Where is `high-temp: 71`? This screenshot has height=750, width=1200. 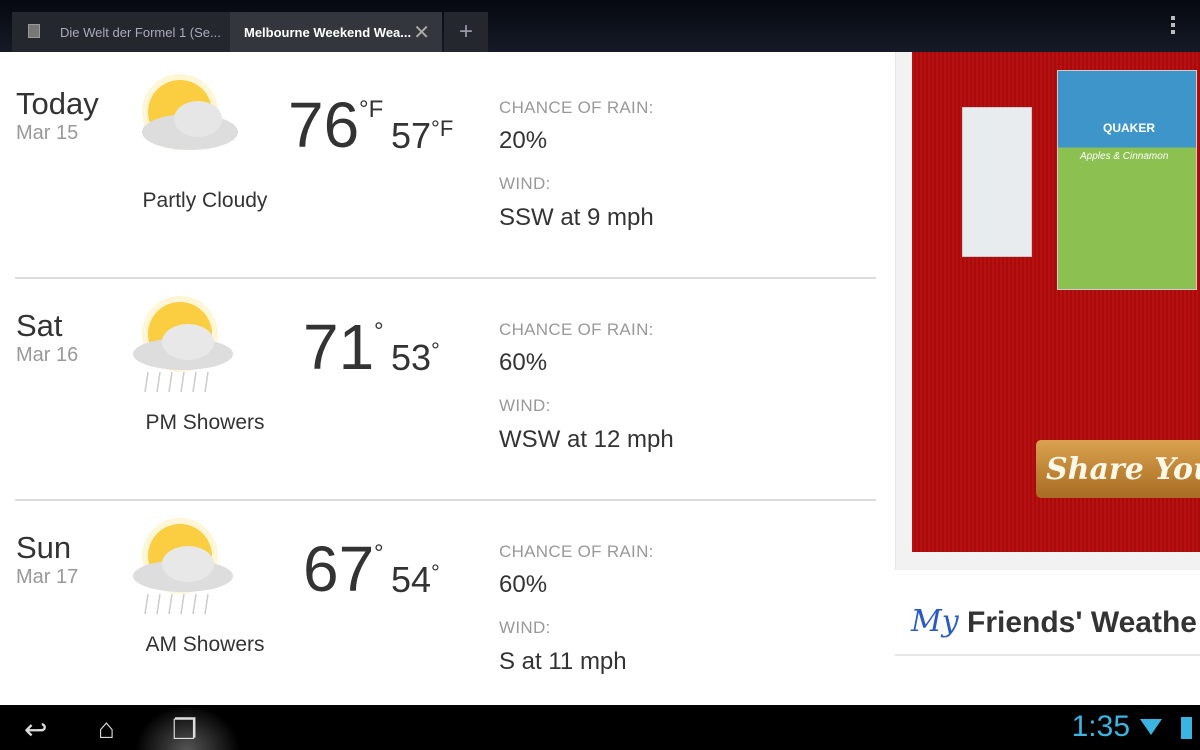 high-temp: 71 is located at coordinates (339, 347).